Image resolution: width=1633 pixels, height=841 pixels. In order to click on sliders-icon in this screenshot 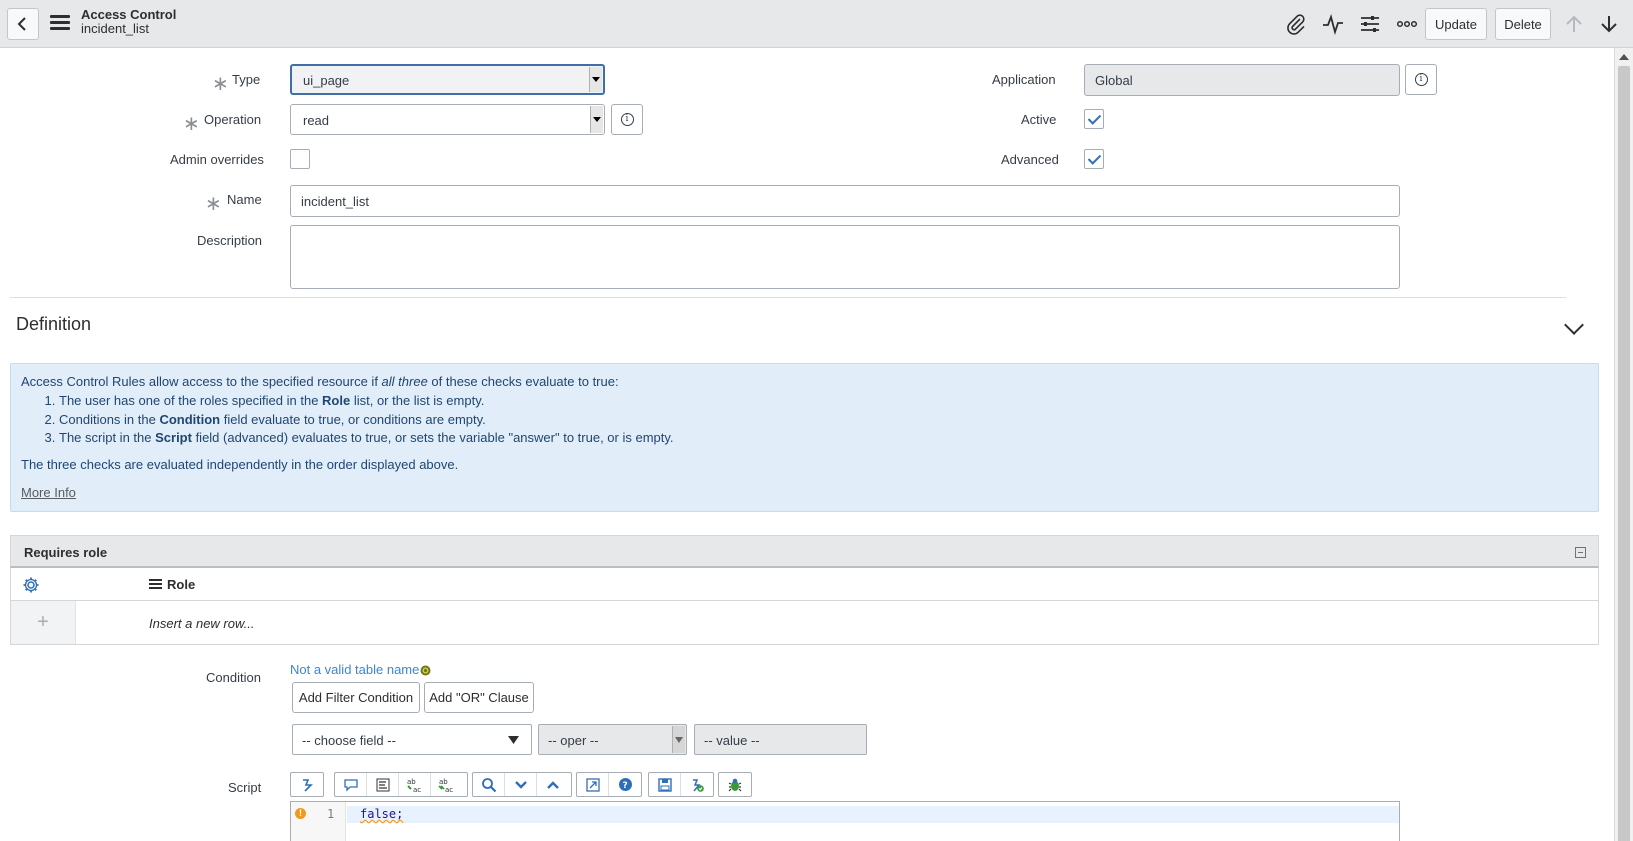, I will do `click(1370, 24)`.